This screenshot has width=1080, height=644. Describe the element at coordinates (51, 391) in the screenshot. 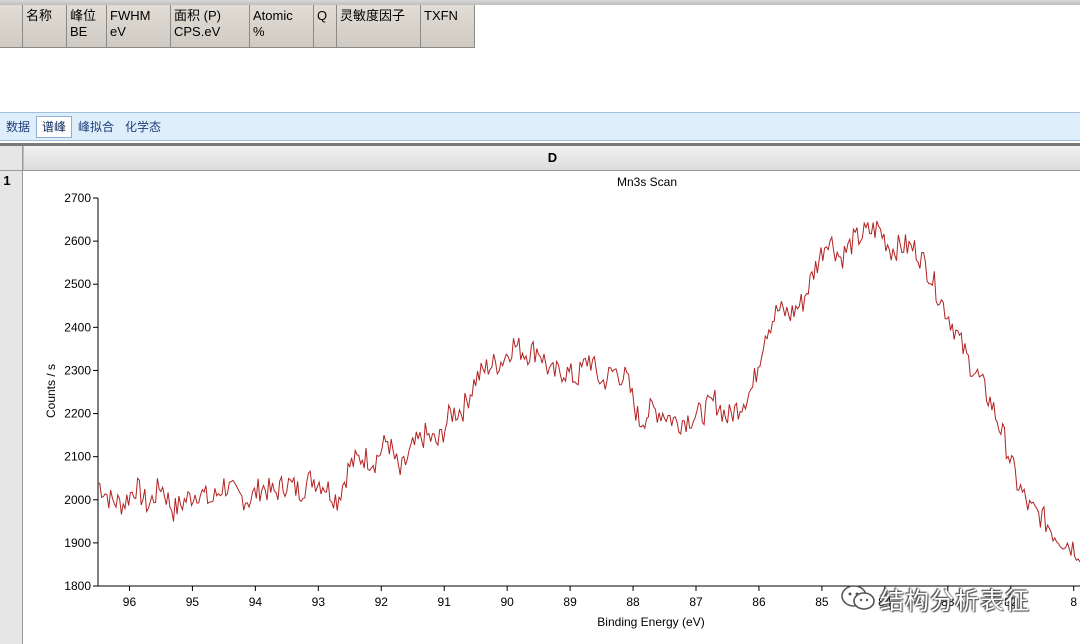

I see `y-axis-label: Counts / s` at that location.